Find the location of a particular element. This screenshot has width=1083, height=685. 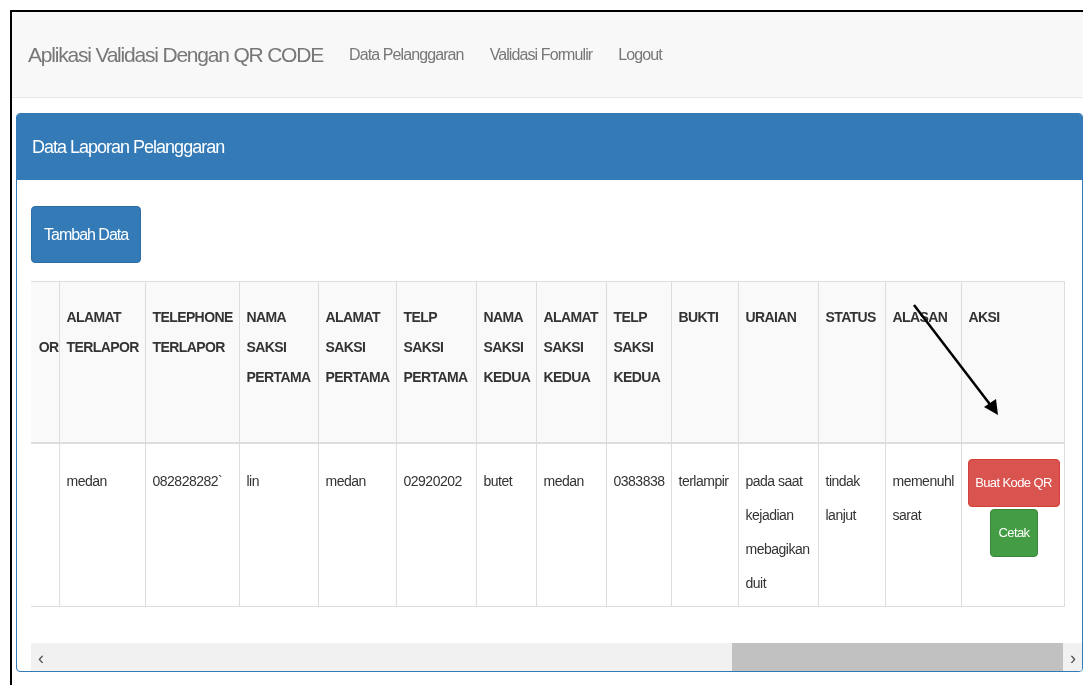

column-header: STATUS is located at coordinates (851, 362).